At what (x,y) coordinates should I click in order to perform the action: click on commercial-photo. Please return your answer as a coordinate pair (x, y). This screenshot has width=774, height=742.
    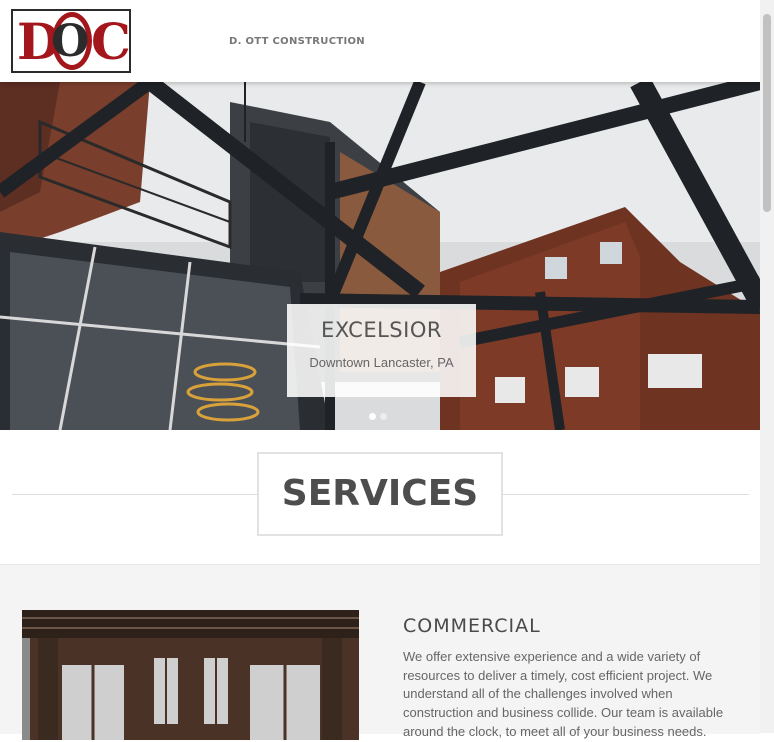
    Looking at the image, I should click on (190, 675).